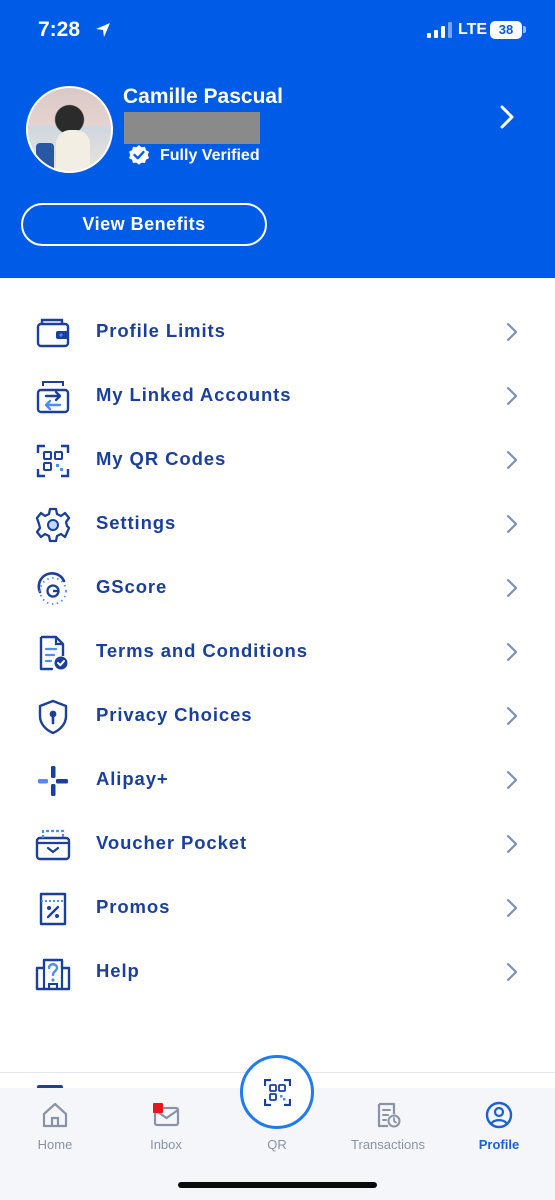 Image resolution: width=555 pixels, height=1200 pixels. Describe the element at coordinates (45, 157) in the screenshot. I see `avatar-detail` at that location.